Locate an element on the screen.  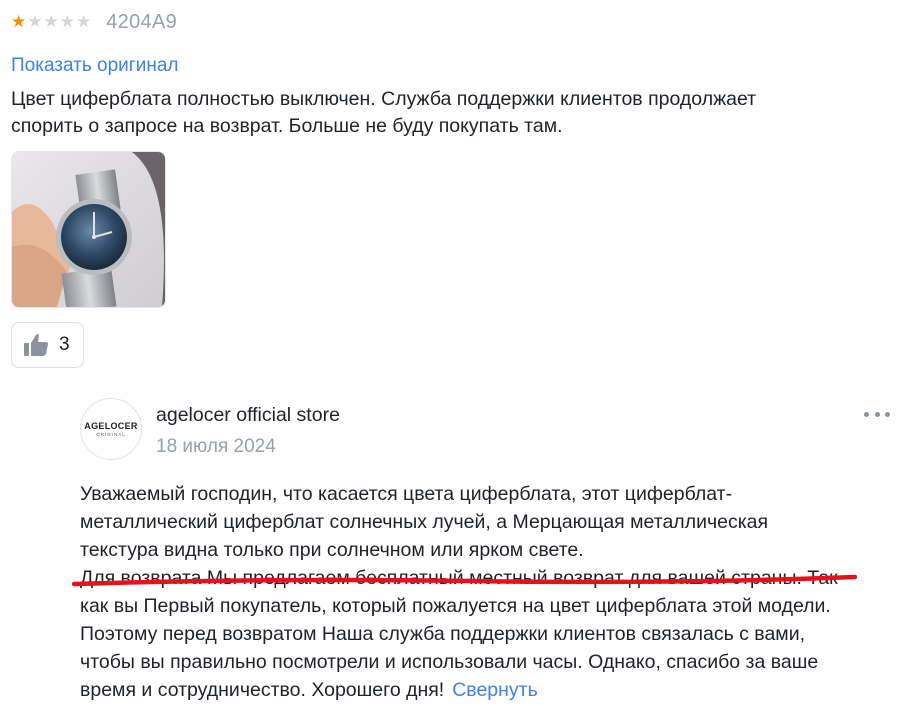
watch-photo-image is located at coordinates (88, 229).